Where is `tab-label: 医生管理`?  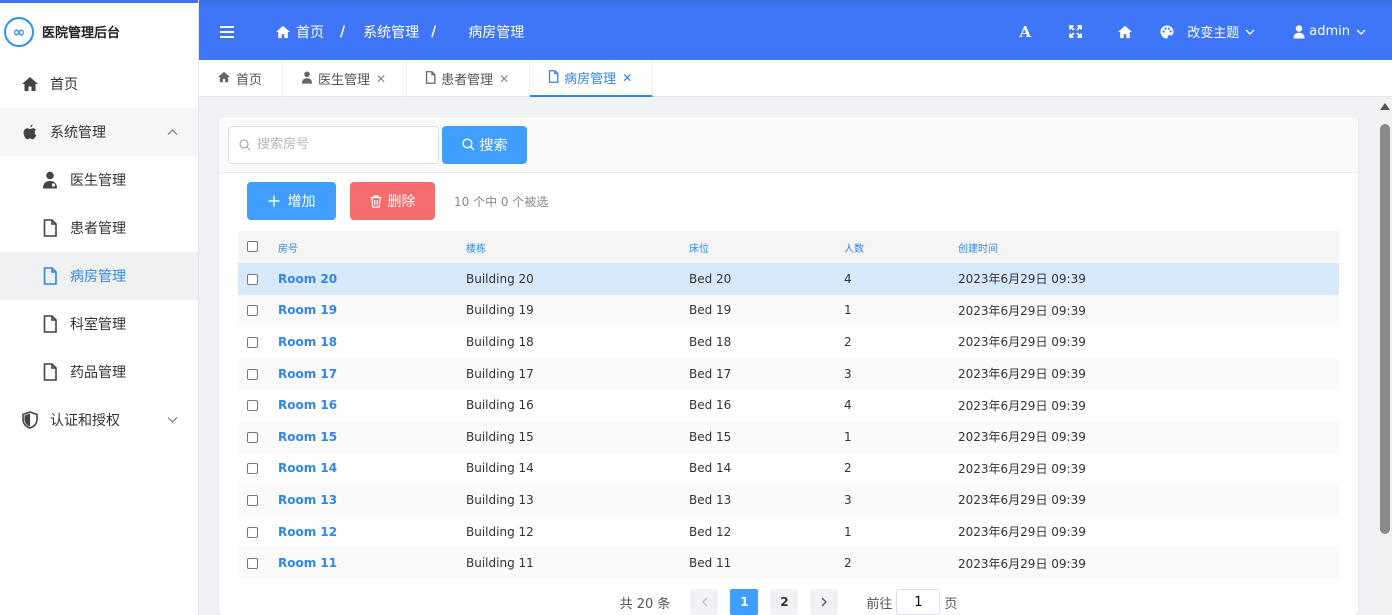 tab-label: 医生管理 is located at coordinates (344, 80).